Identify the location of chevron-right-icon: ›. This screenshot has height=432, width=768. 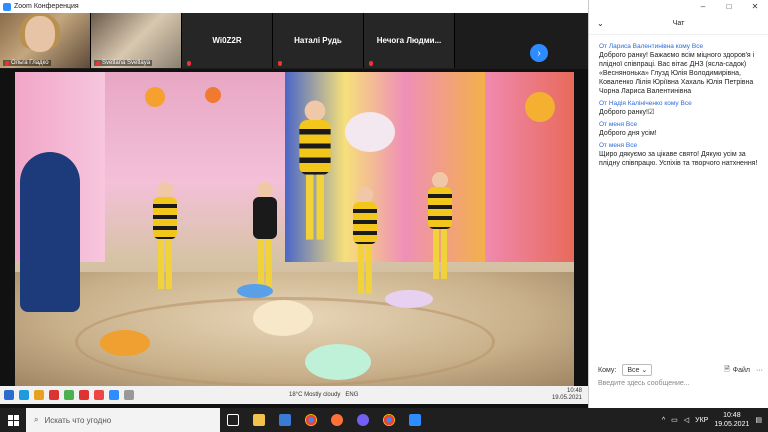
(539, 53).